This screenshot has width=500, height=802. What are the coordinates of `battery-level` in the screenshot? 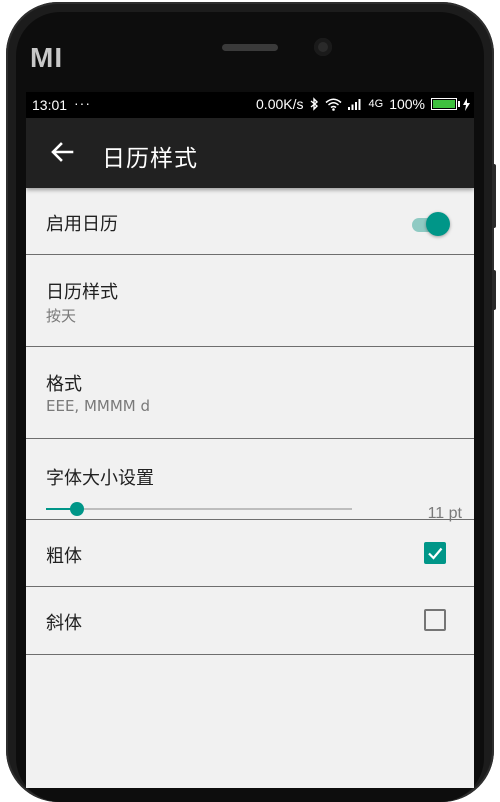 It's located at (444, 104).